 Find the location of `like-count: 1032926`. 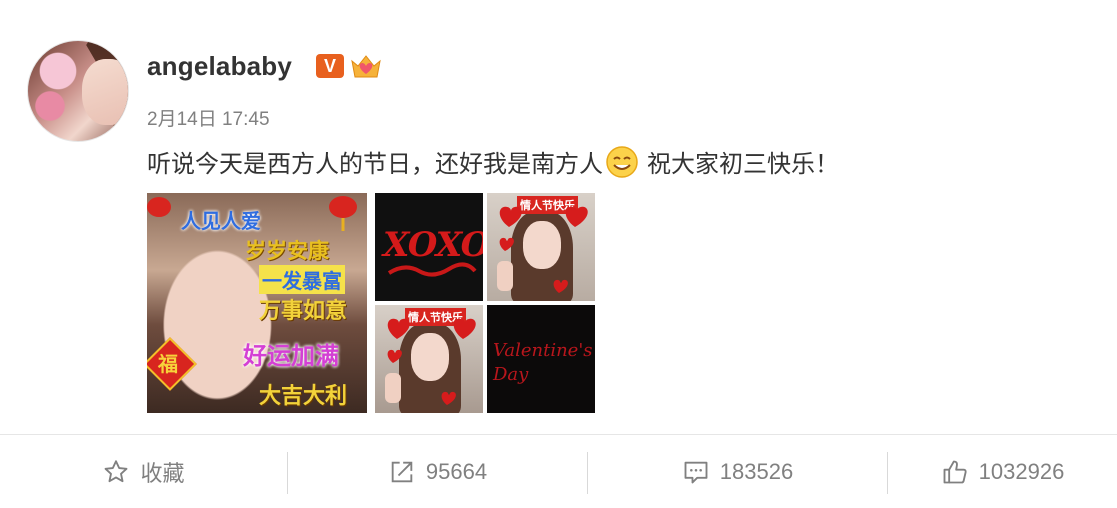

like-count: 1032926 is located at coordinates (1021, 471).